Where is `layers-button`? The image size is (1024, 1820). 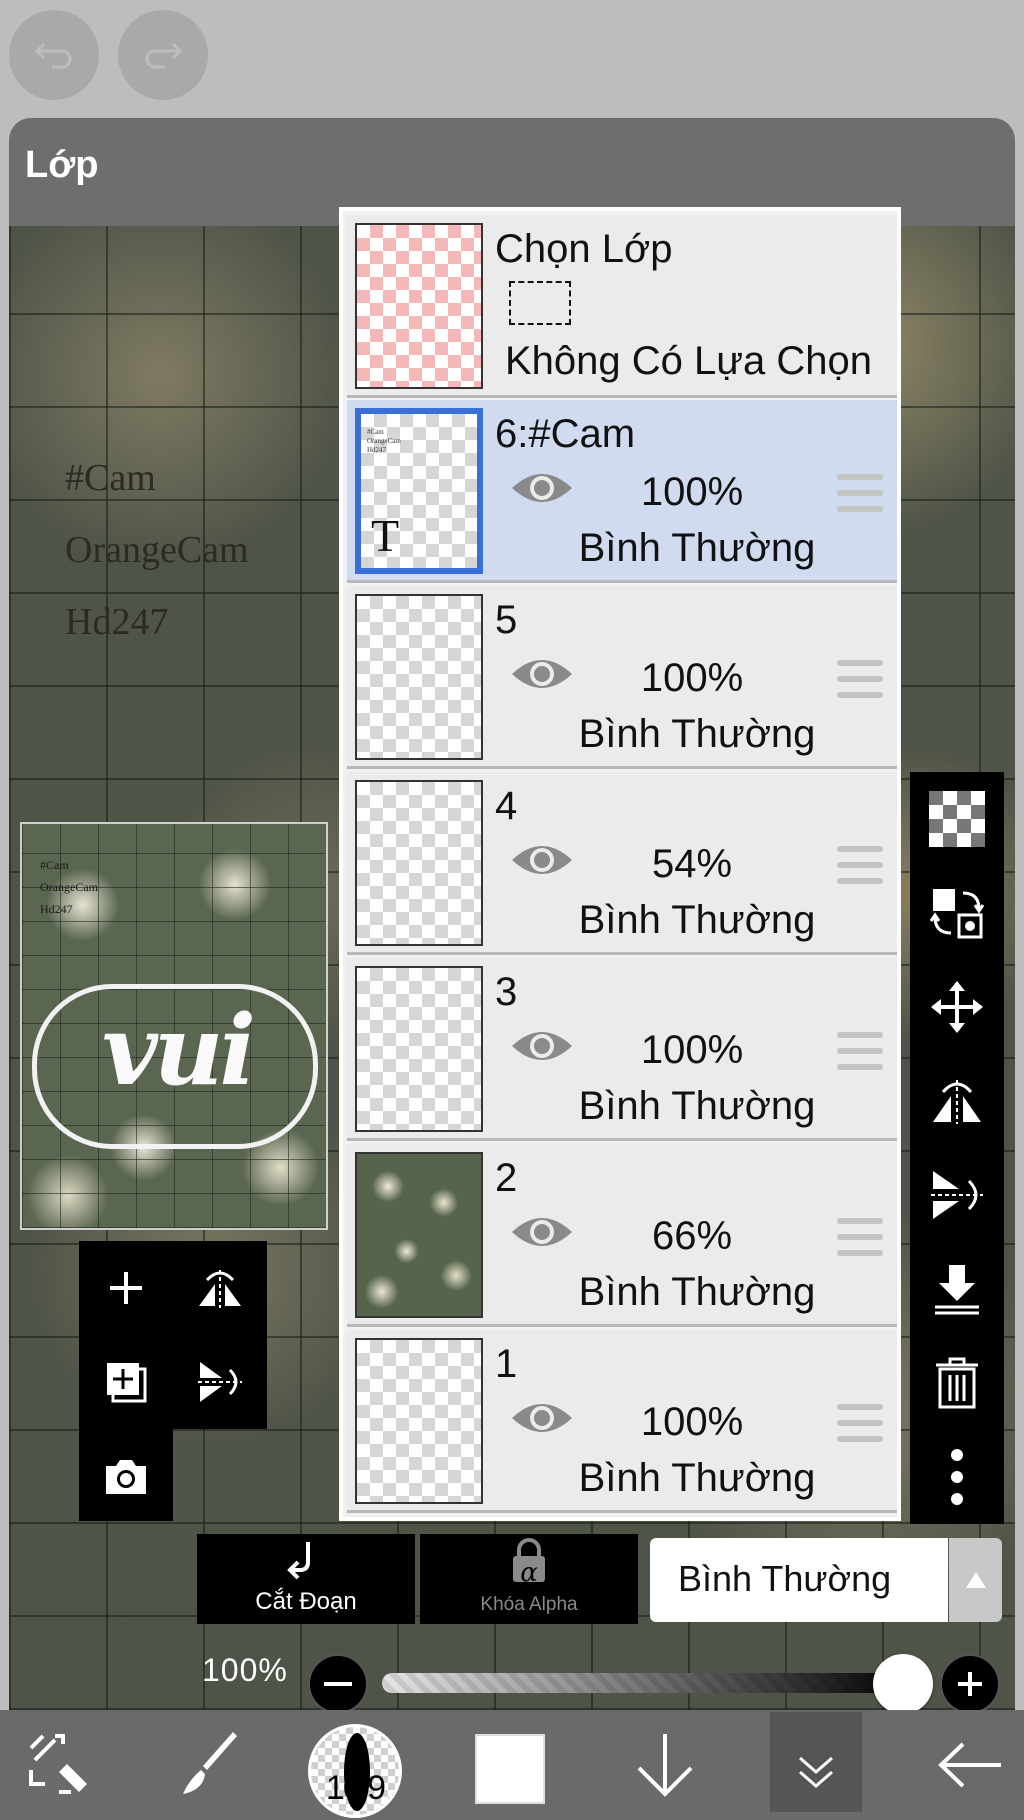 layers-button is located at coordinates (816, 1762).